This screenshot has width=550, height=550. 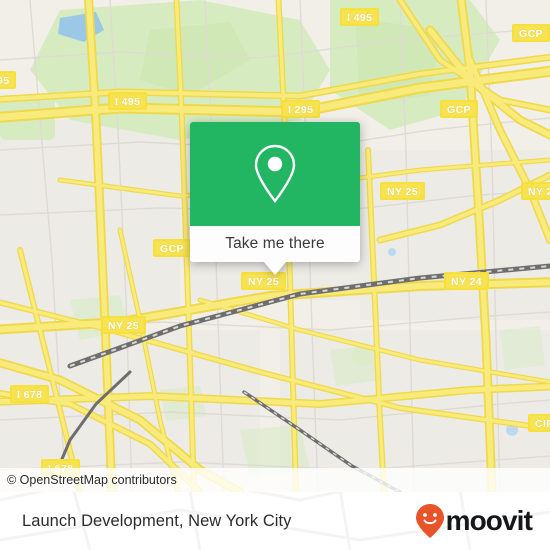 I want to click on take-me-there-button: Take me there, so click(x=275, y=250).